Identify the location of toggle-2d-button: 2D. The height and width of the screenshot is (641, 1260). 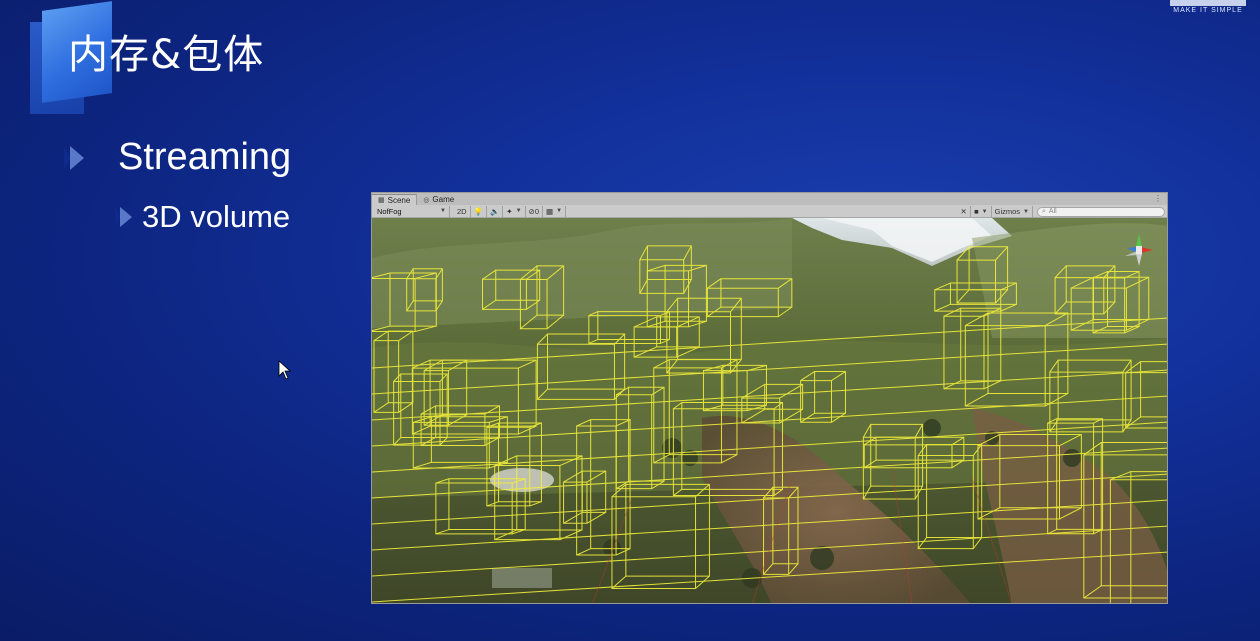
(462, 211).